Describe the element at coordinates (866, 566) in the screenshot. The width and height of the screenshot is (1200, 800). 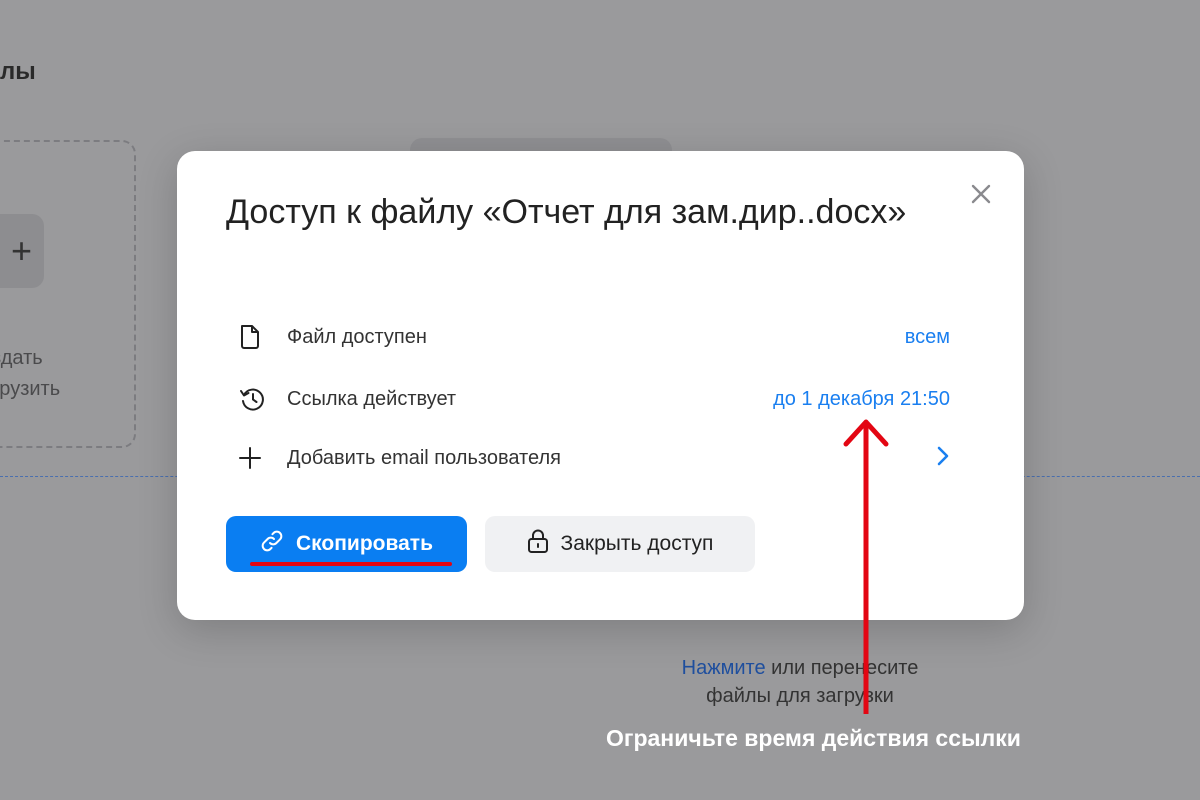
I see `annotation-arrow` at that location.